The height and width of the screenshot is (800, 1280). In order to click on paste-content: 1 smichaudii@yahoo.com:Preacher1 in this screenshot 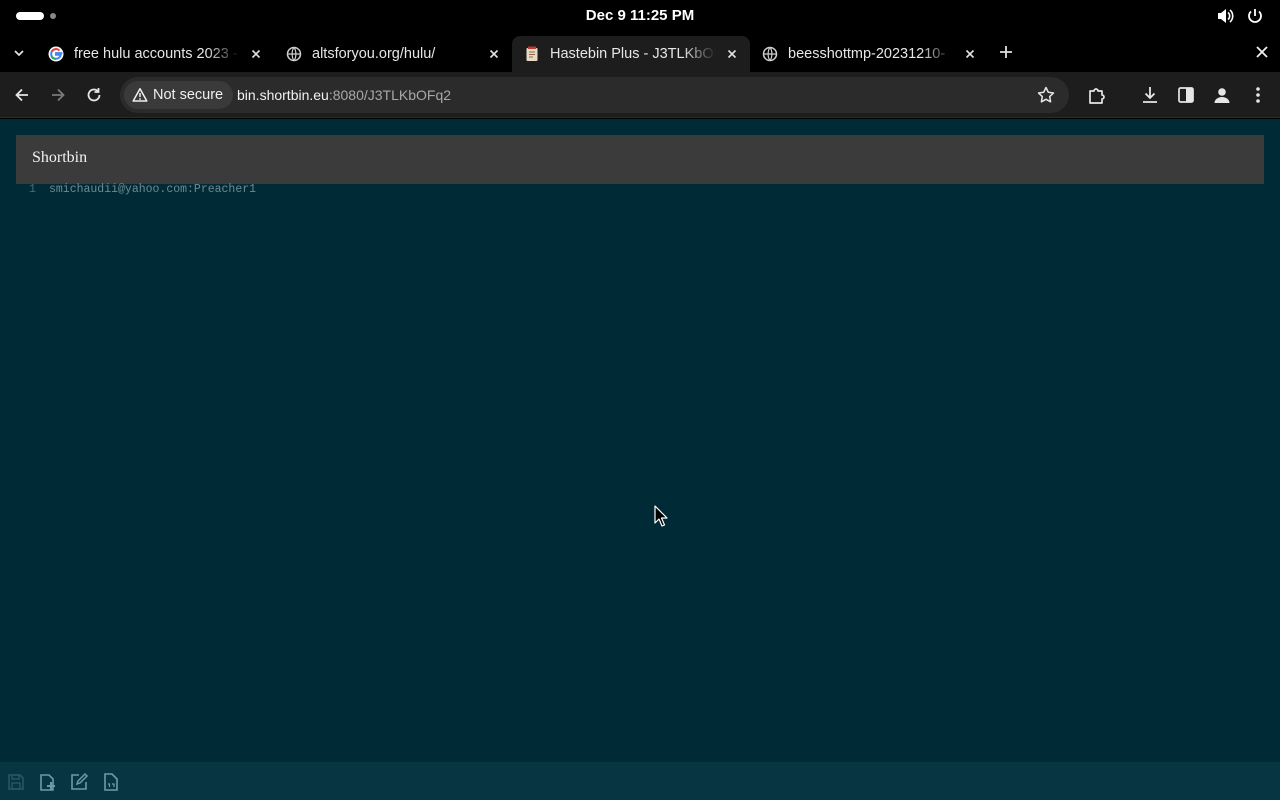, I will do `click(640, 190)`.